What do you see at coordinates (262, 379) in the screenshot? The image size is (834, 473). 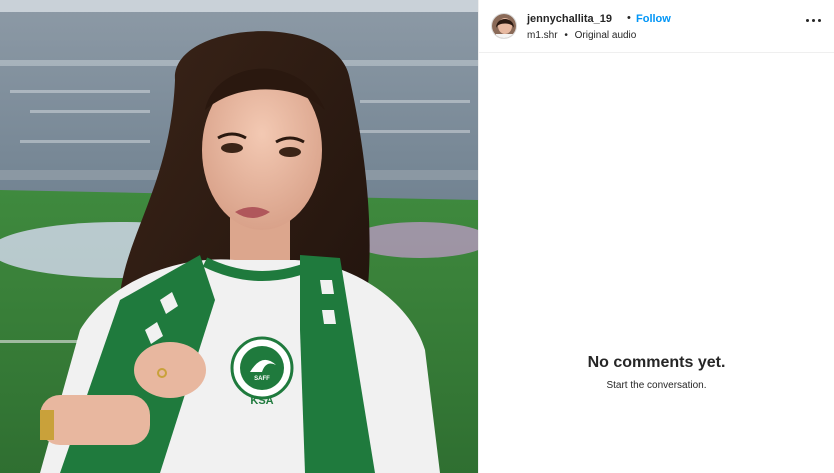 I see `crest-text: SAFF` at bounding box center [262, 379].